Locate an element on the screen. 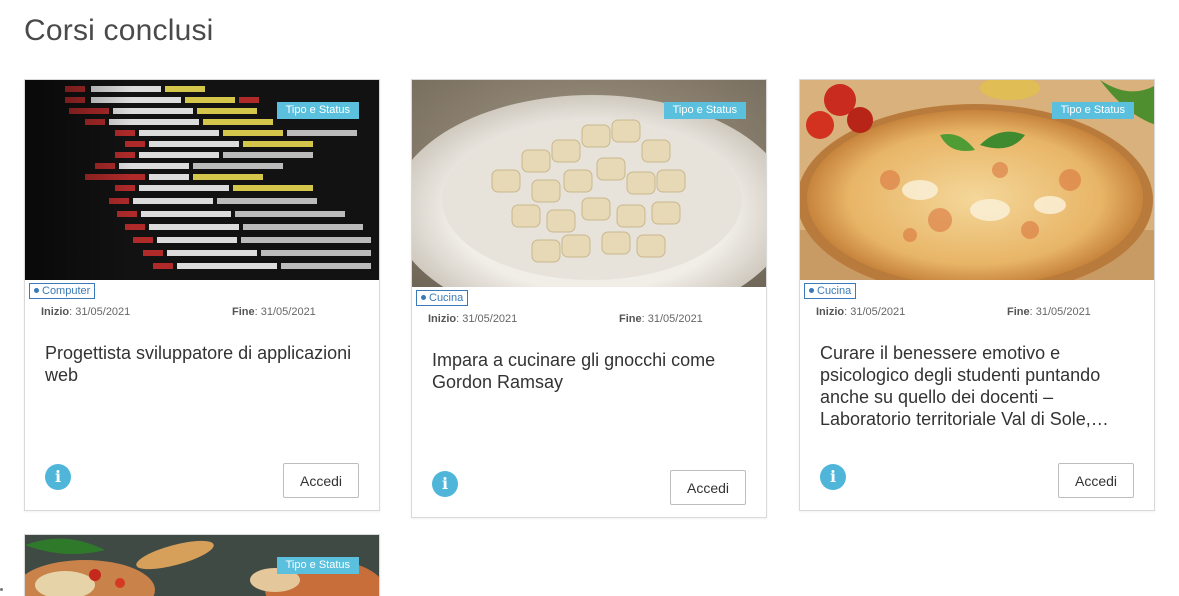  page-edge-mark is located at coordinates (1, 589).